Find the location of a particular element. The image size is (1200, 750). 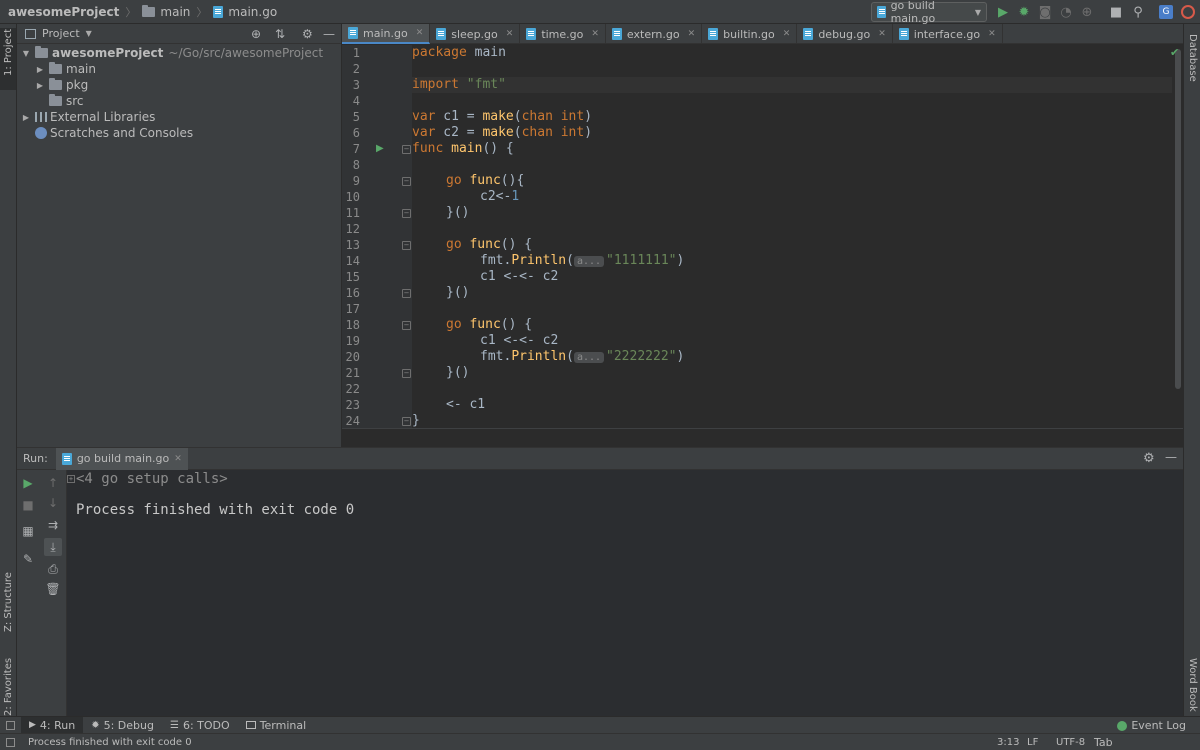

tree-item-src: src is located at coordinates (179, 101).